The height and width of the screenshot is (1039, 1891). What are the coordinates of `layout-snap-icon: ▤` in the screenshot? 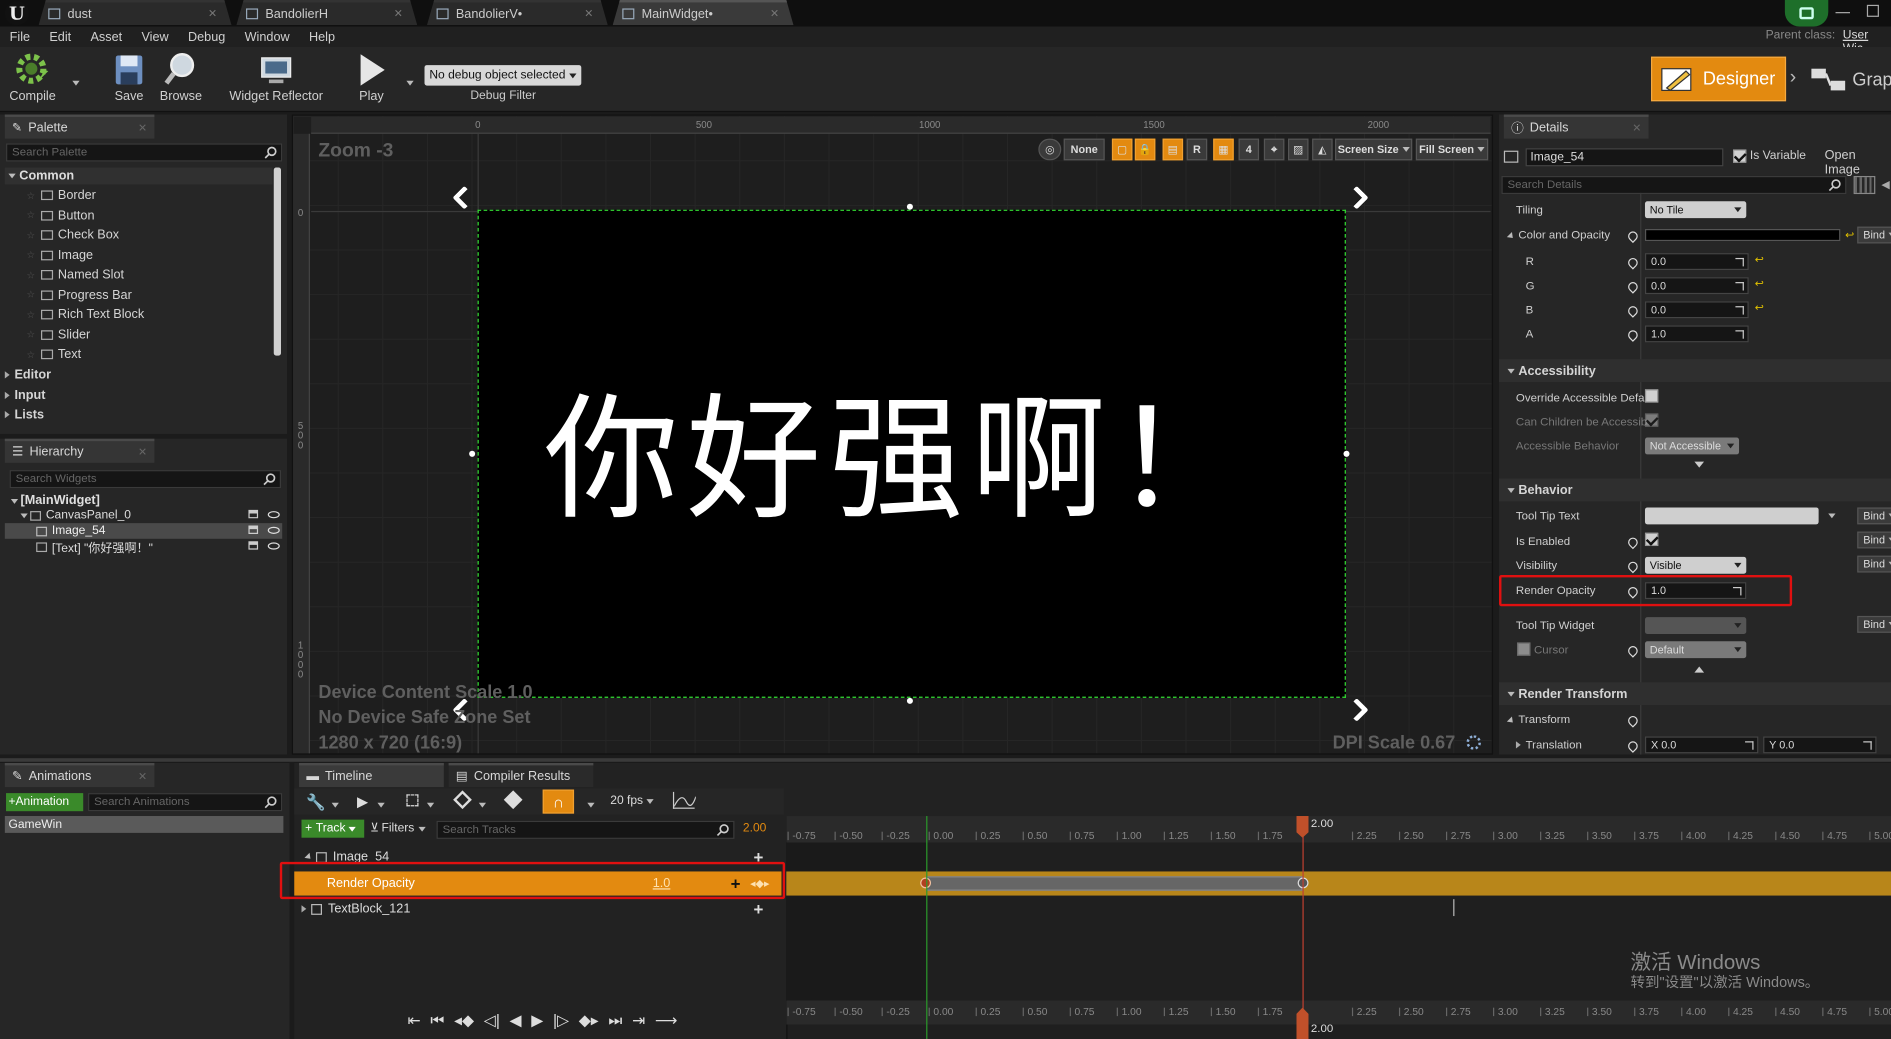 It's located at (1173, 149).